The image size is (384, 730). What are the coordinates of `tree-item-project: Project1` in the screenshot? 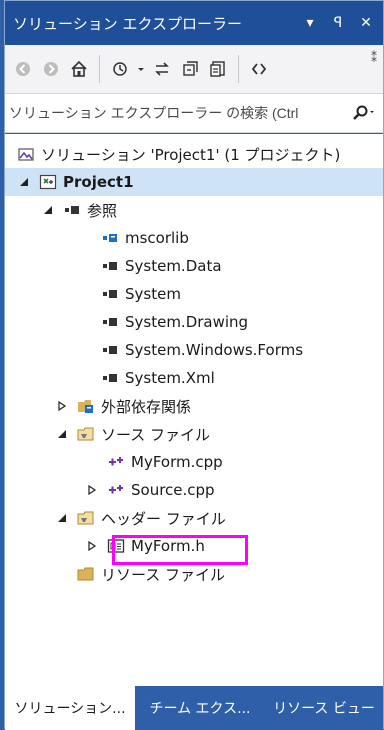 It's located at (194, 182).